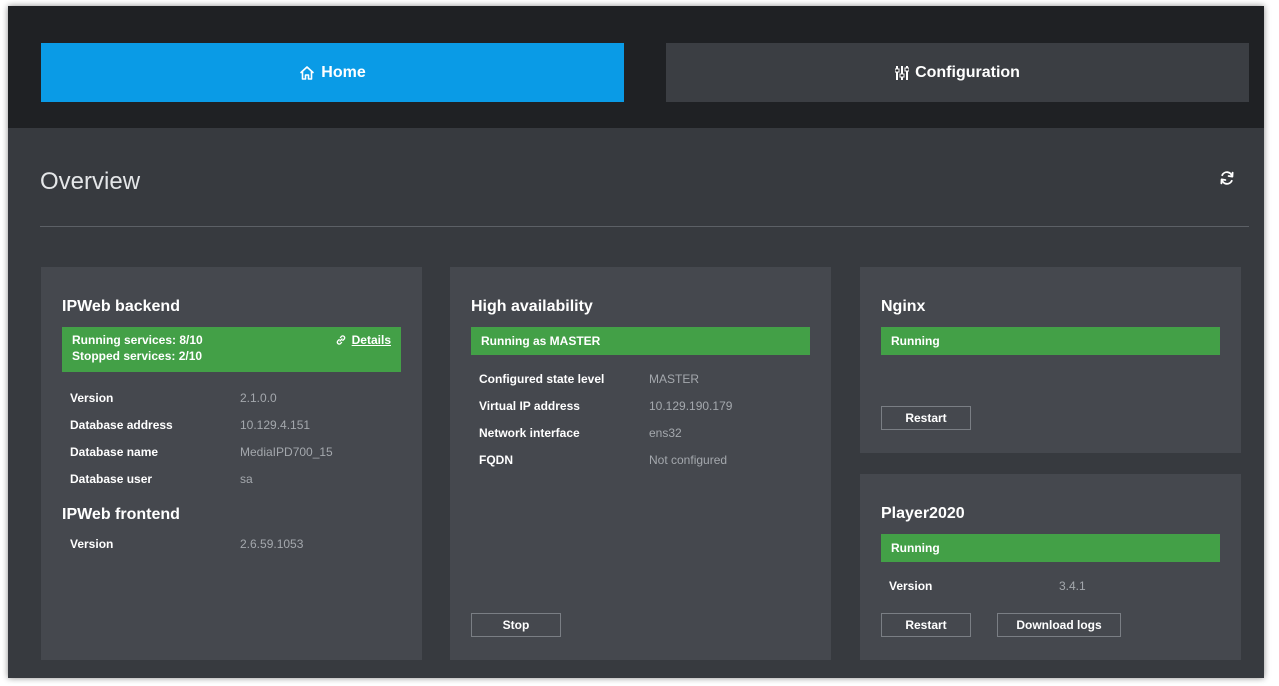 The image size is (1279, 686). Describe the element at coordinates (272, 544) in the screenshot. I see `frontend-version-value: 2.6.59.1053` at that location.